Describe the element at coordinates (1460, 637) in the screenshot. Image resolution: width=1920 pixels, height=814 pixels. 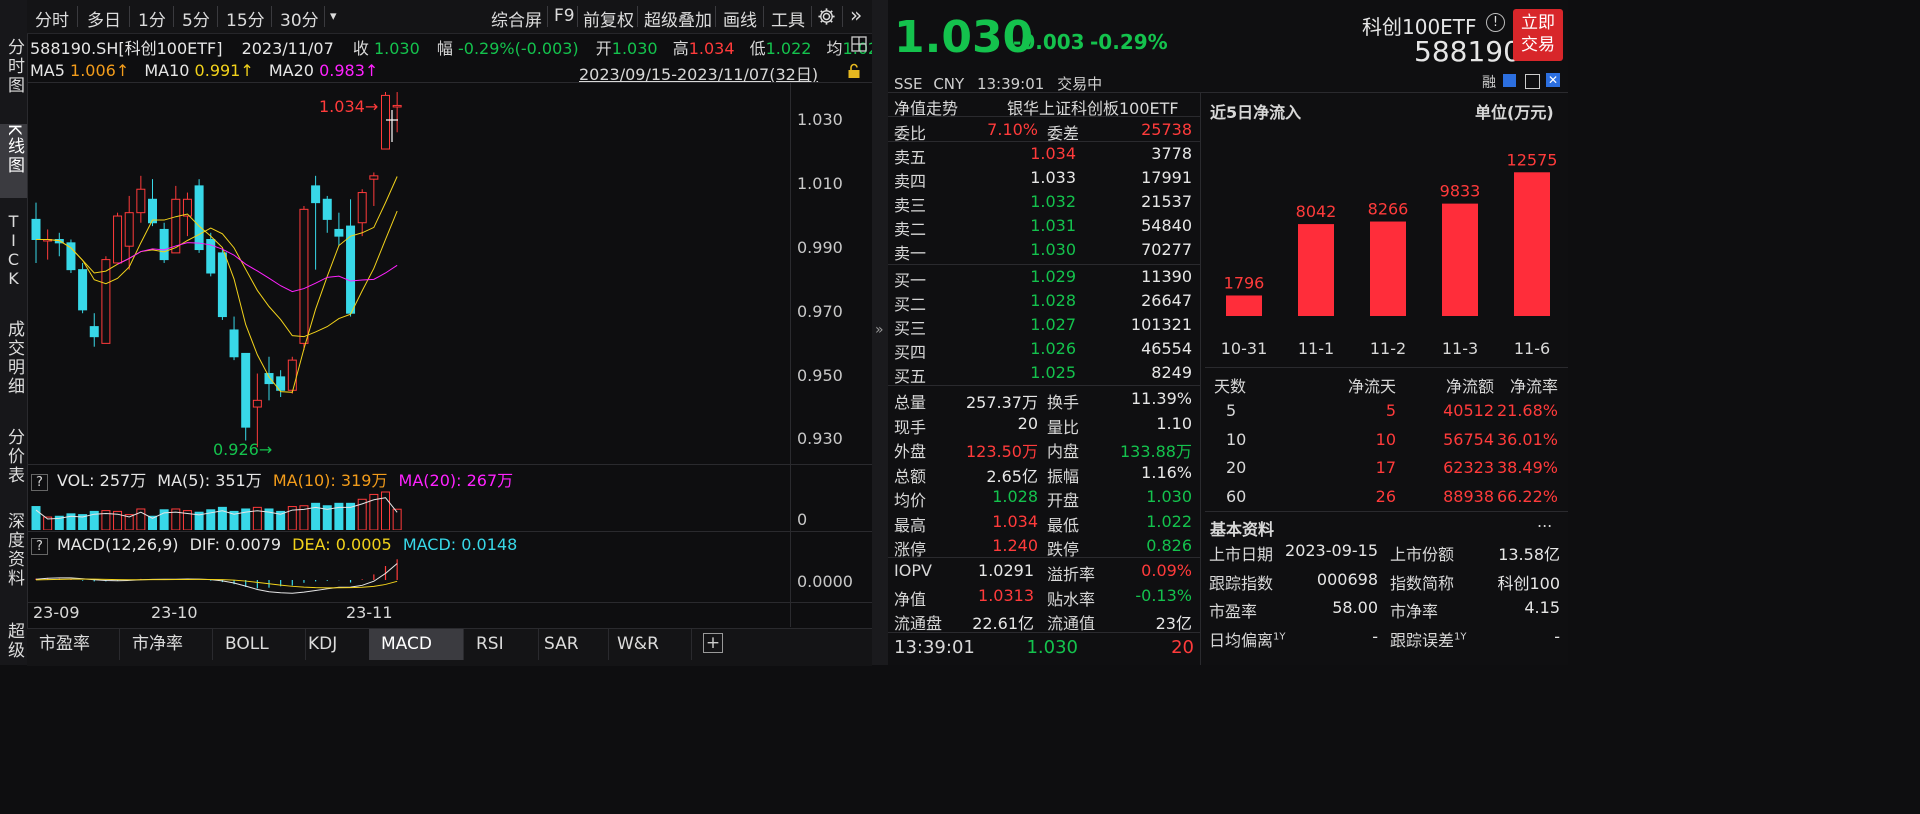
I see `basic-info-sup: 1Y` at that location.